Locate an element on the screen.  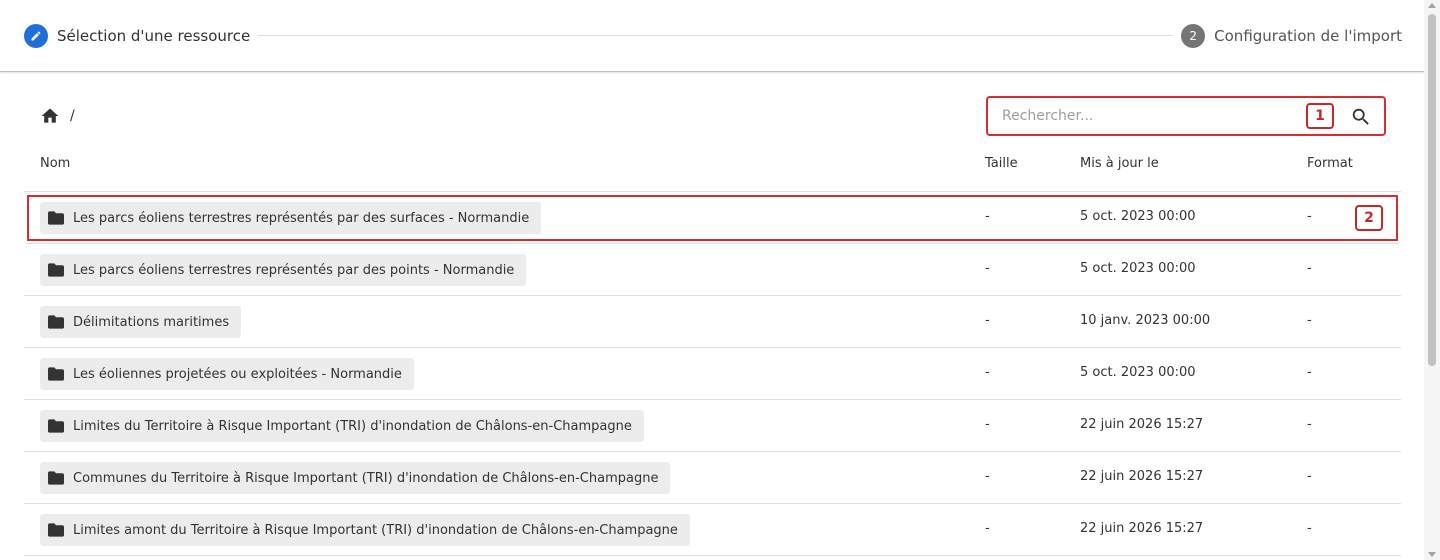
column-header-name: Nom is located at coordinates (55, 163).